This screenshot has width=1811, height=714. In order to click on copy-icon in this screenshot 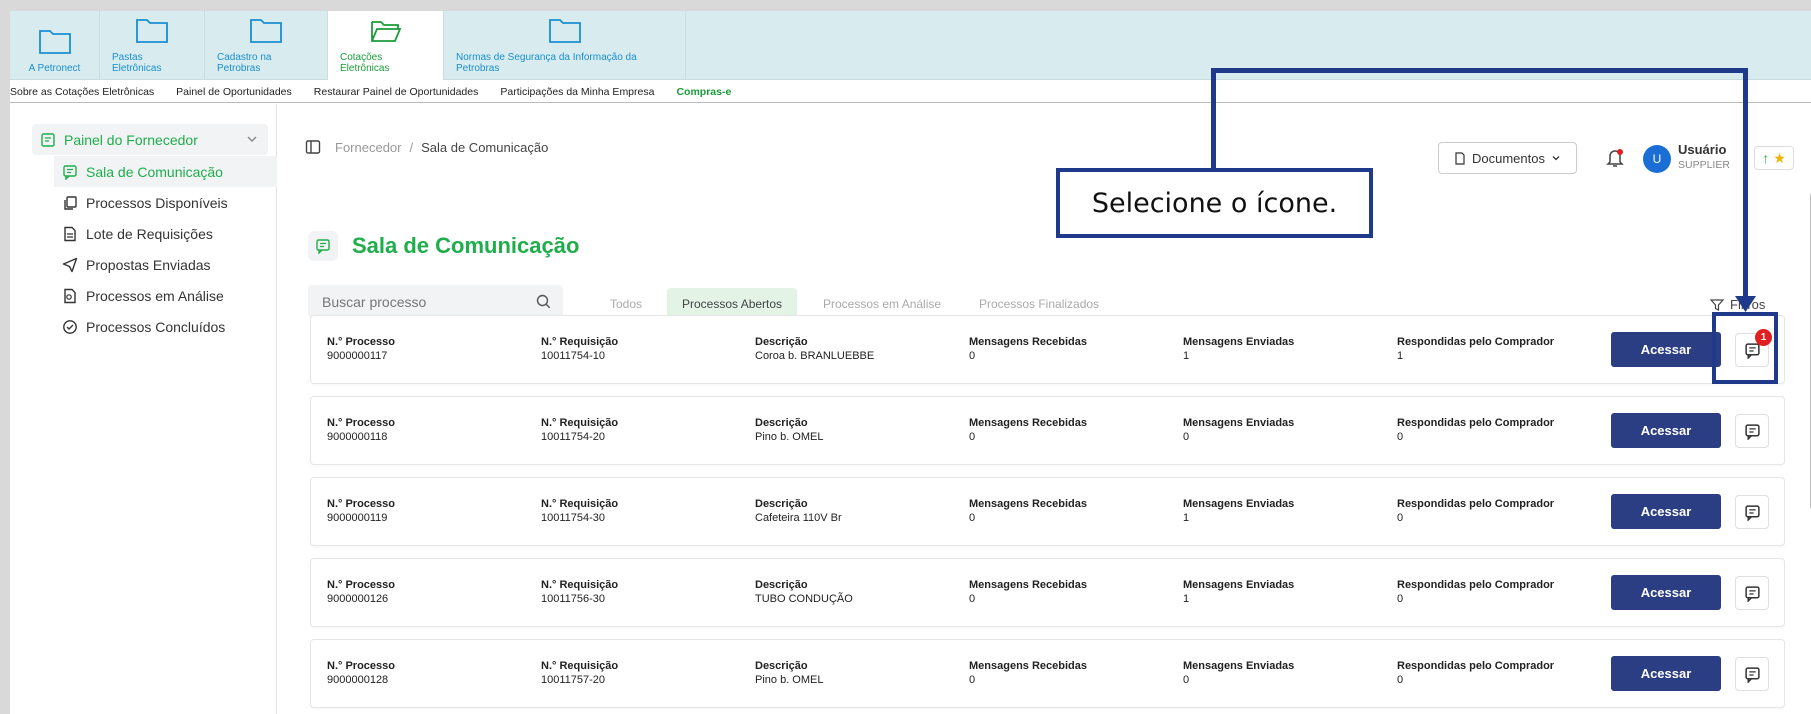, I will do `click(70, 202)`.